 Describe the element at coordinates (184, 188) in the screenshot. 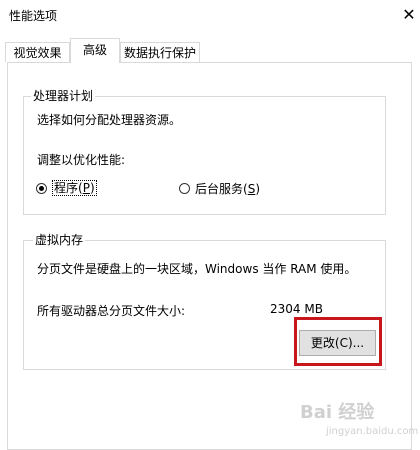

I see `radio-background-services-indicator` at that location.